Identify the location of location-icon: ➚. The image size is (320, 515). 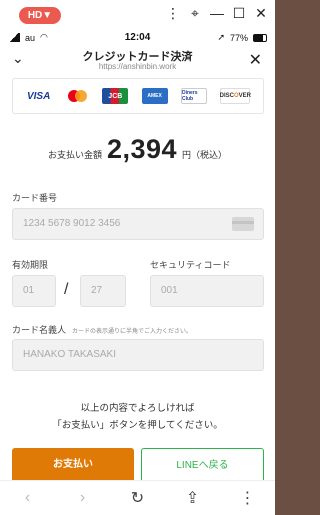
(221, 37).